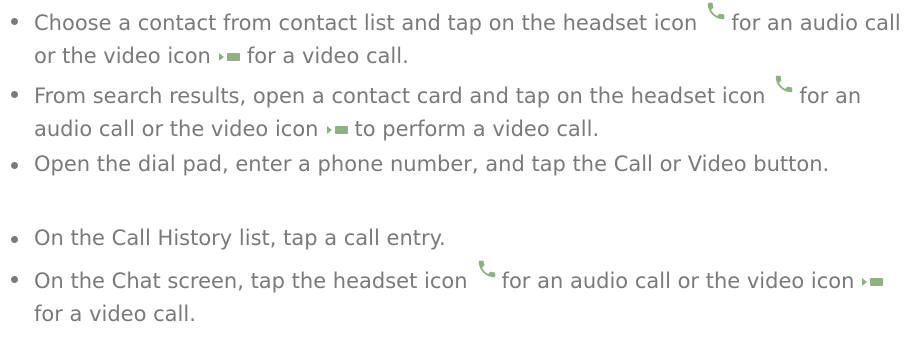 Image resolution: width=912 pixels, height=345 pixels. Describe the element at coordinates (251, 281) in the screenshot. I see `list-item-text-part: On the Chat screen, tap the headset icon` at that location.